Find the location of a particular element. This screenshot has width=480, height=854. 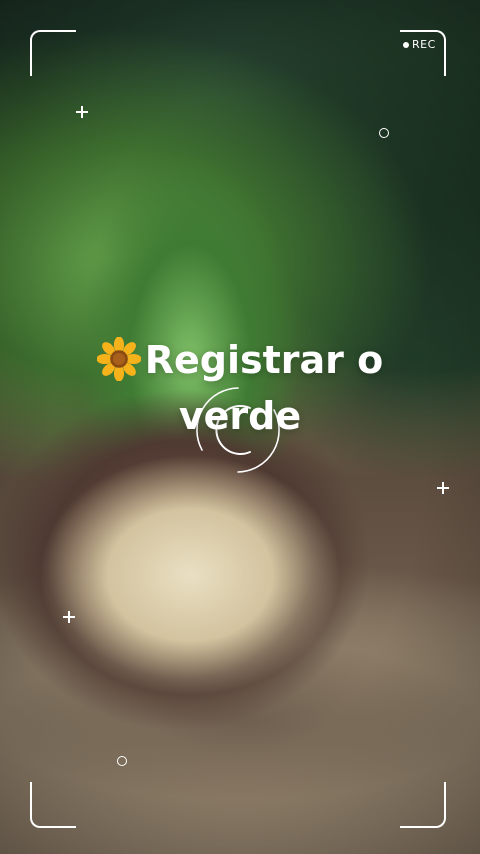

overlay-title: Registrar o verde is located at coordinates (240, 388).